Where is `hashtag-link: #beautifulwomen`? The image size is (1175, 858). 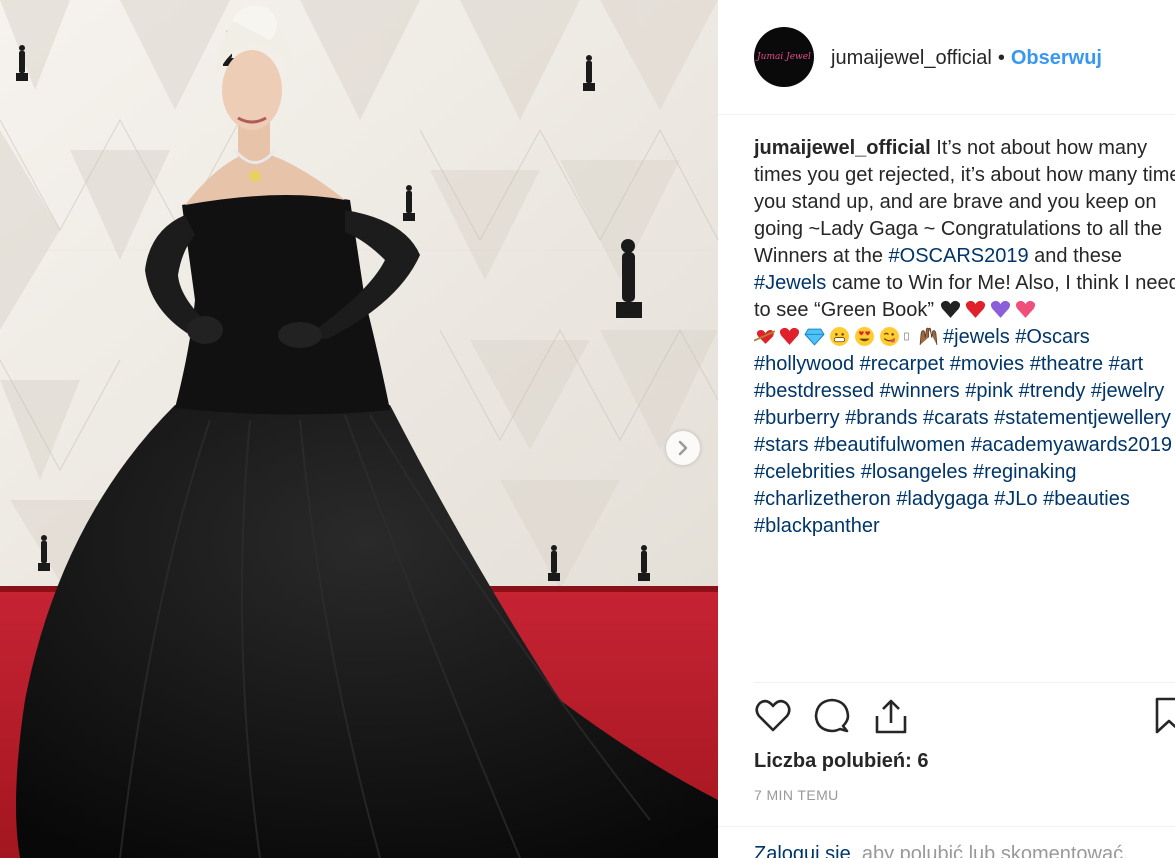
hashtag-link: #beautifulwomen is located at coordinates (889, 445).